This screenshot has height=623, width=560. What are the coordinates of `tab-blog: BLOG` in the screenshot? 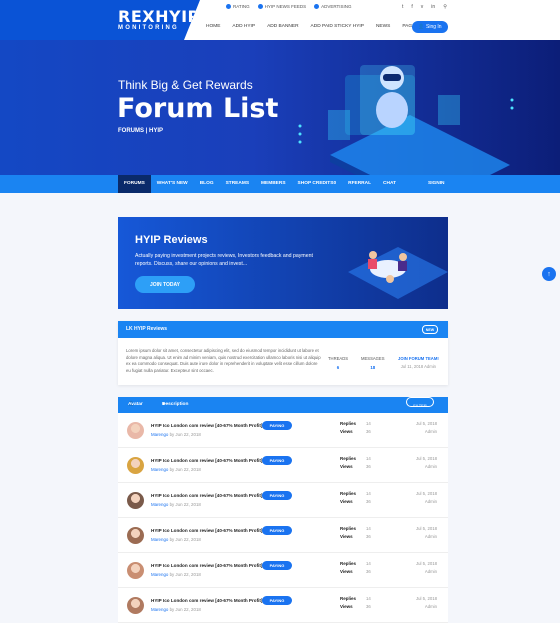 It's located at (207, 184).